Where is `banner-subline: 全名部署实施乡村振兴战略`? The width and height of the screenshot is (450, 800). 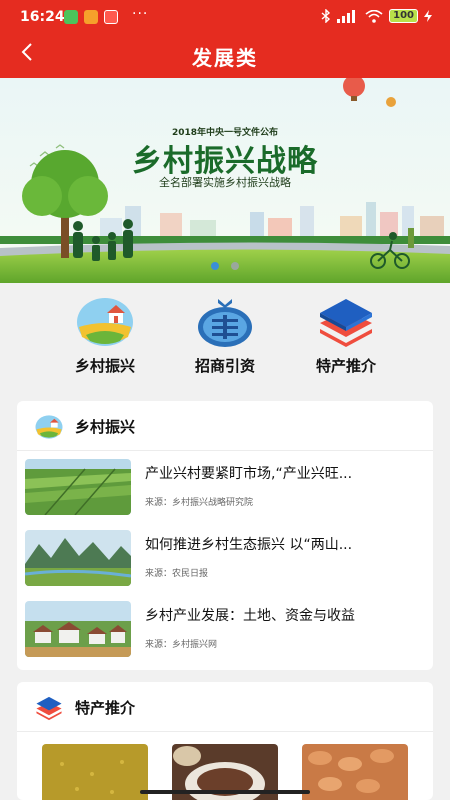 banner-subline: 全名部署实施乡村振兴战略 is located at coordinates (225, 182).